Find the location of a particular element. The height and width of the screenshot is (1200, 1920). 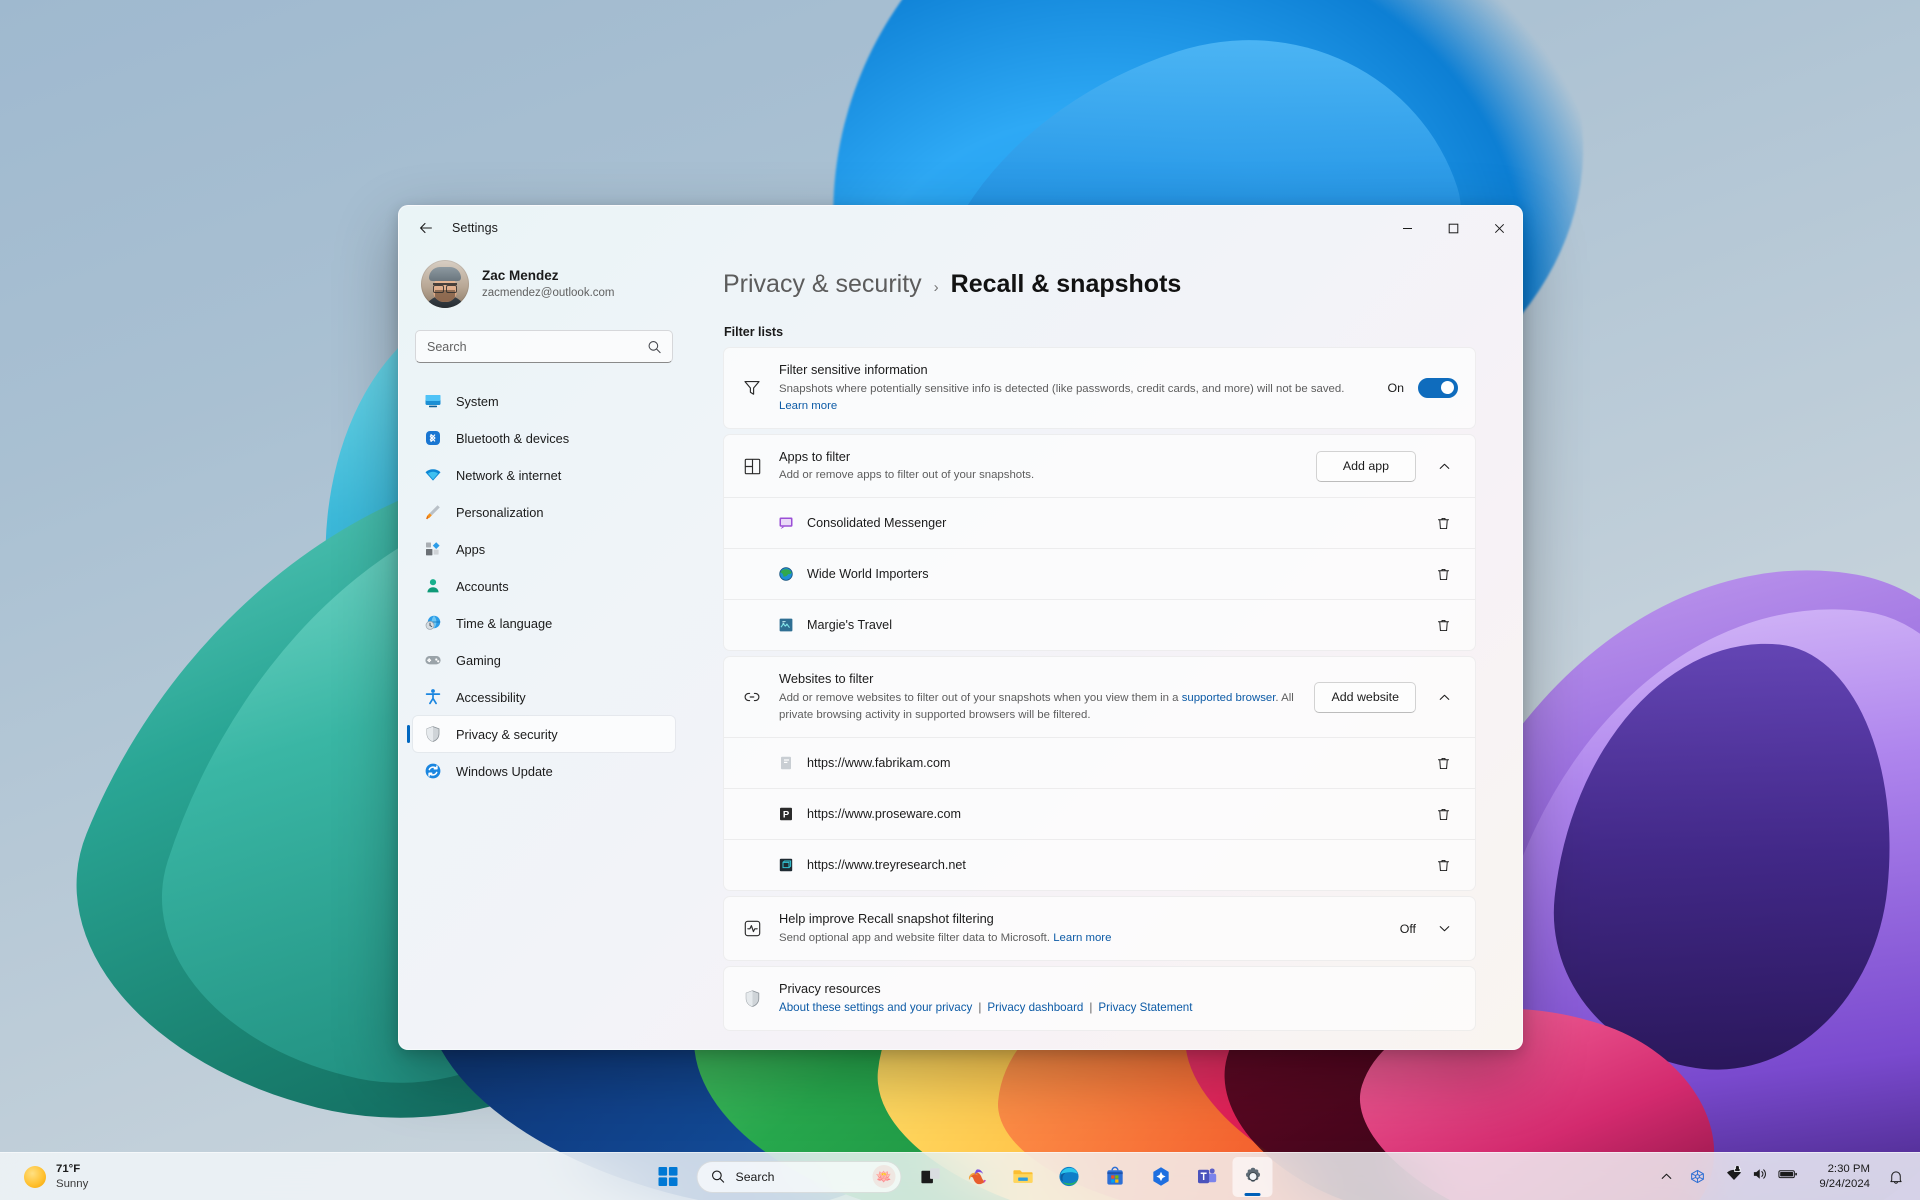

taskbar-app-file-explorer is located at coordinates (1023, 1177).